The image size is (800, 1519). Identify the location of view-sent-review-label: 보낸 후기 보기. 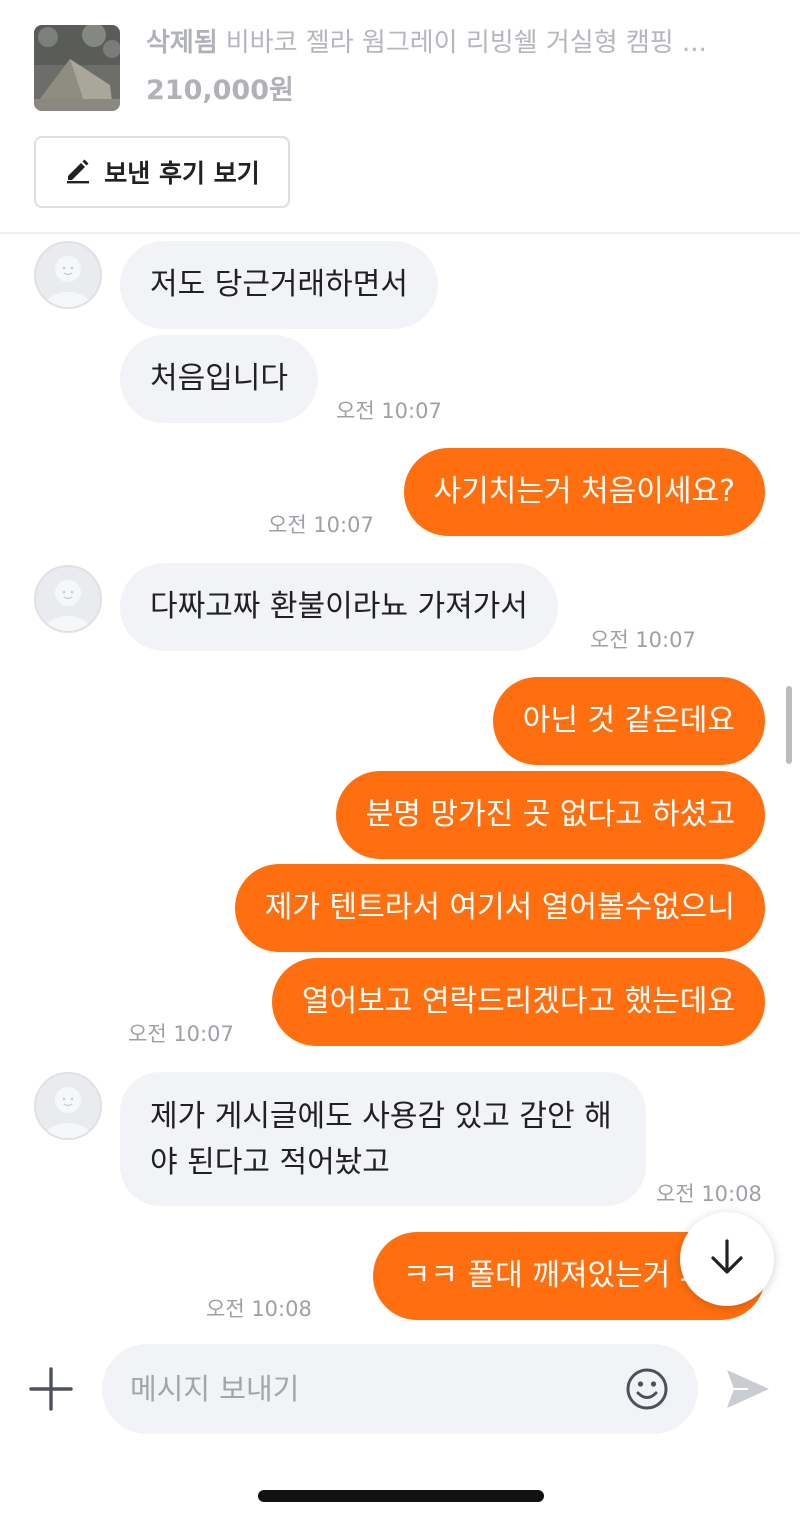
(182, 173).